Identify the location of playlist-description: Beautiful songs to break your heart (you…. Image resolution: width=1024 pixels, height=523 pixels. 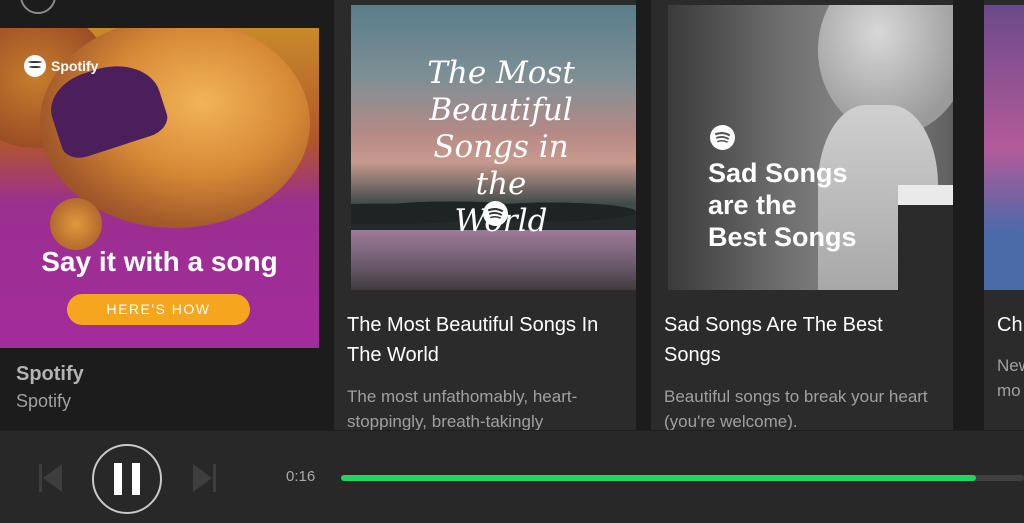
(796, 408).